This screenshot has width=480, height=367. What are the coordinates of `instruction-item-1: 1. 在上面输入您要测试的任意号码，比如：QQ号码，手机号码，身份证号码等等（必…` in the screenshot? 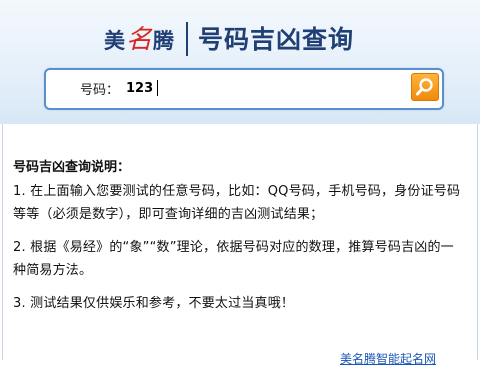 It's located at (237, 203).